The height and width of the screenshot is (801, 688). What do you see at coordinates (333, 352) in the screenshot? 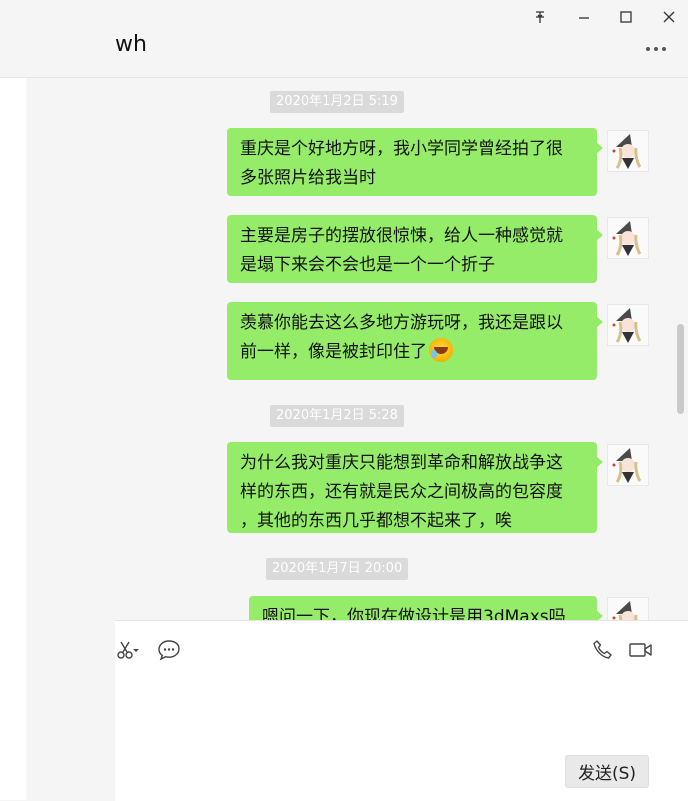
I see `message-line: 前一样，像是被封印住了` at bounding box center [333, 352].